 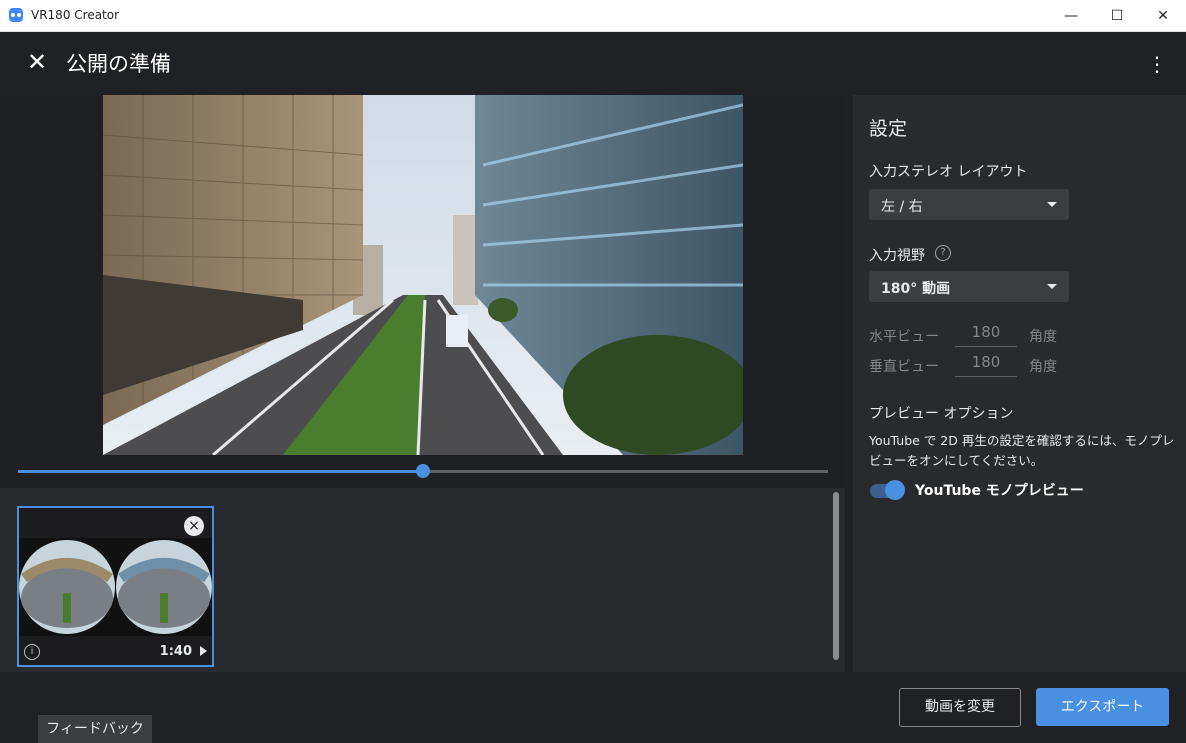 What do you see at coordinates (1102, 707) in the screenshot?
I see `export-button: エクスポート` at bounding box center [1102, 707].